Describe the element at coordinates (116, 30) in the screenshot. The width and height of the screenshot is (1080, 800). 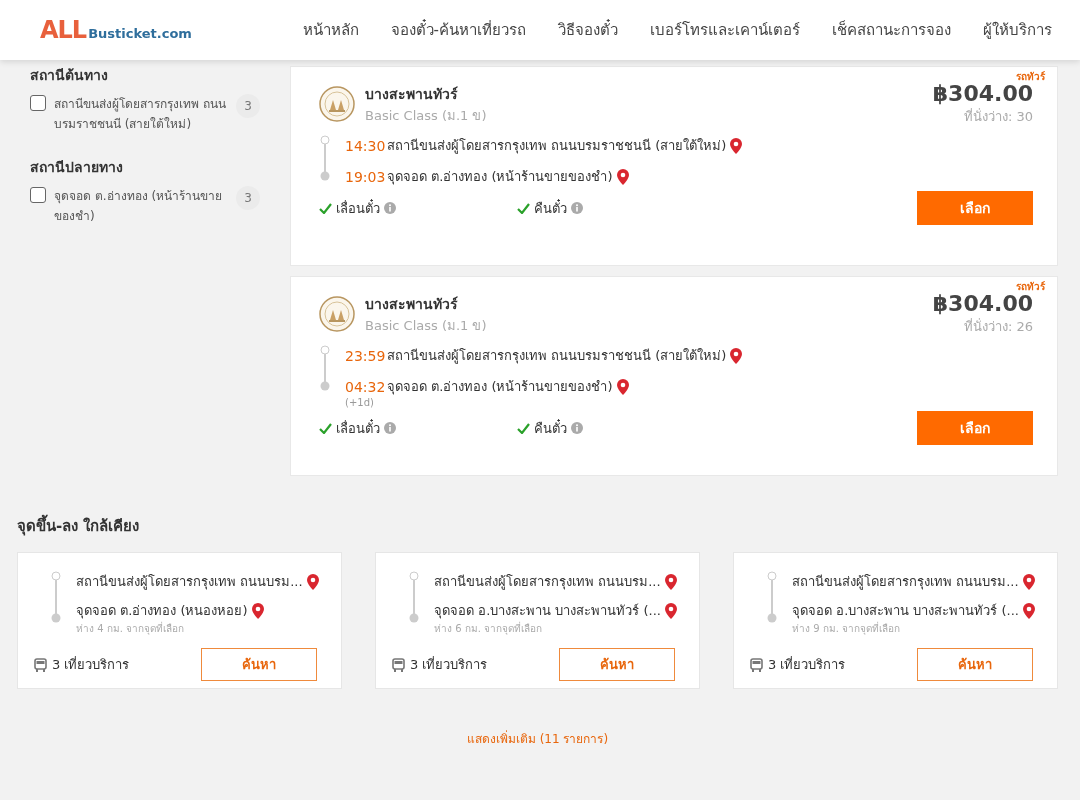
I see `site-logo: ALLBusticket.com` at that location.